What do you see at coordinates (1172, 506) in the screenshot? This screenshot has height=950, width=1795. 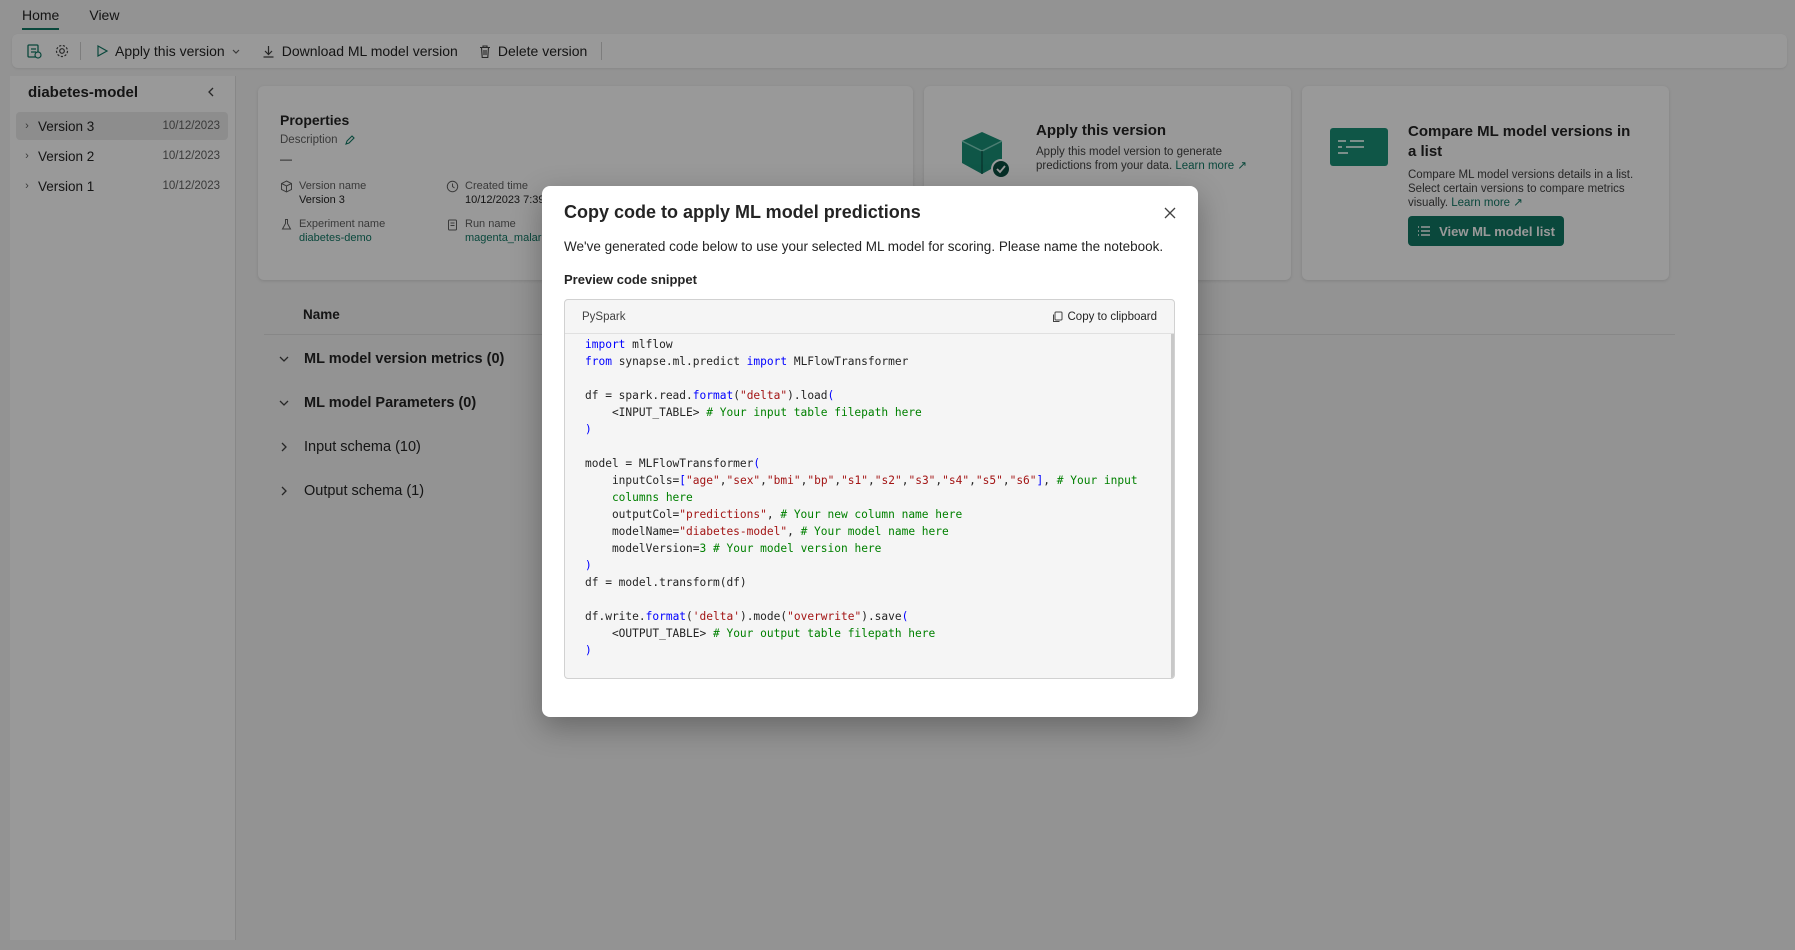 I see `code-scrollbar` at bounding box center [1172, 506].